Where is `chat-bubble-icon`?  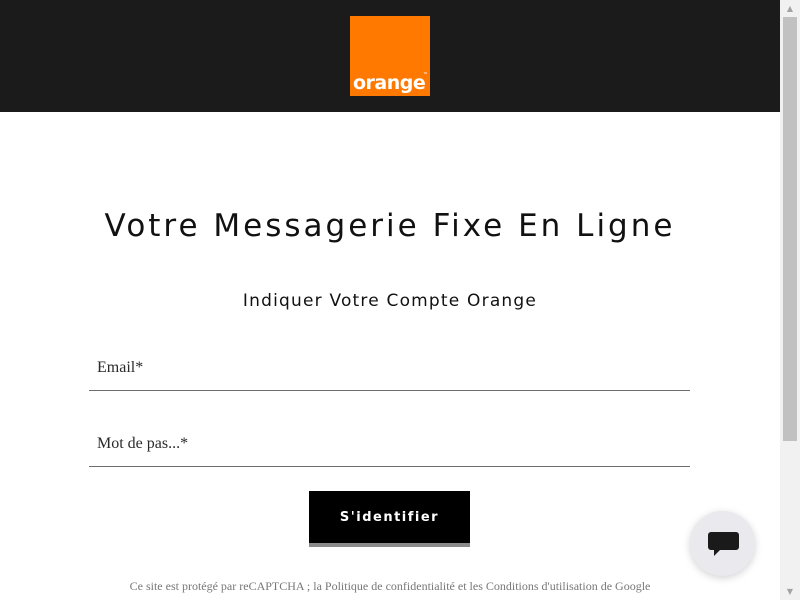 chat-bubble-icon is located at coordinates (723, 544).